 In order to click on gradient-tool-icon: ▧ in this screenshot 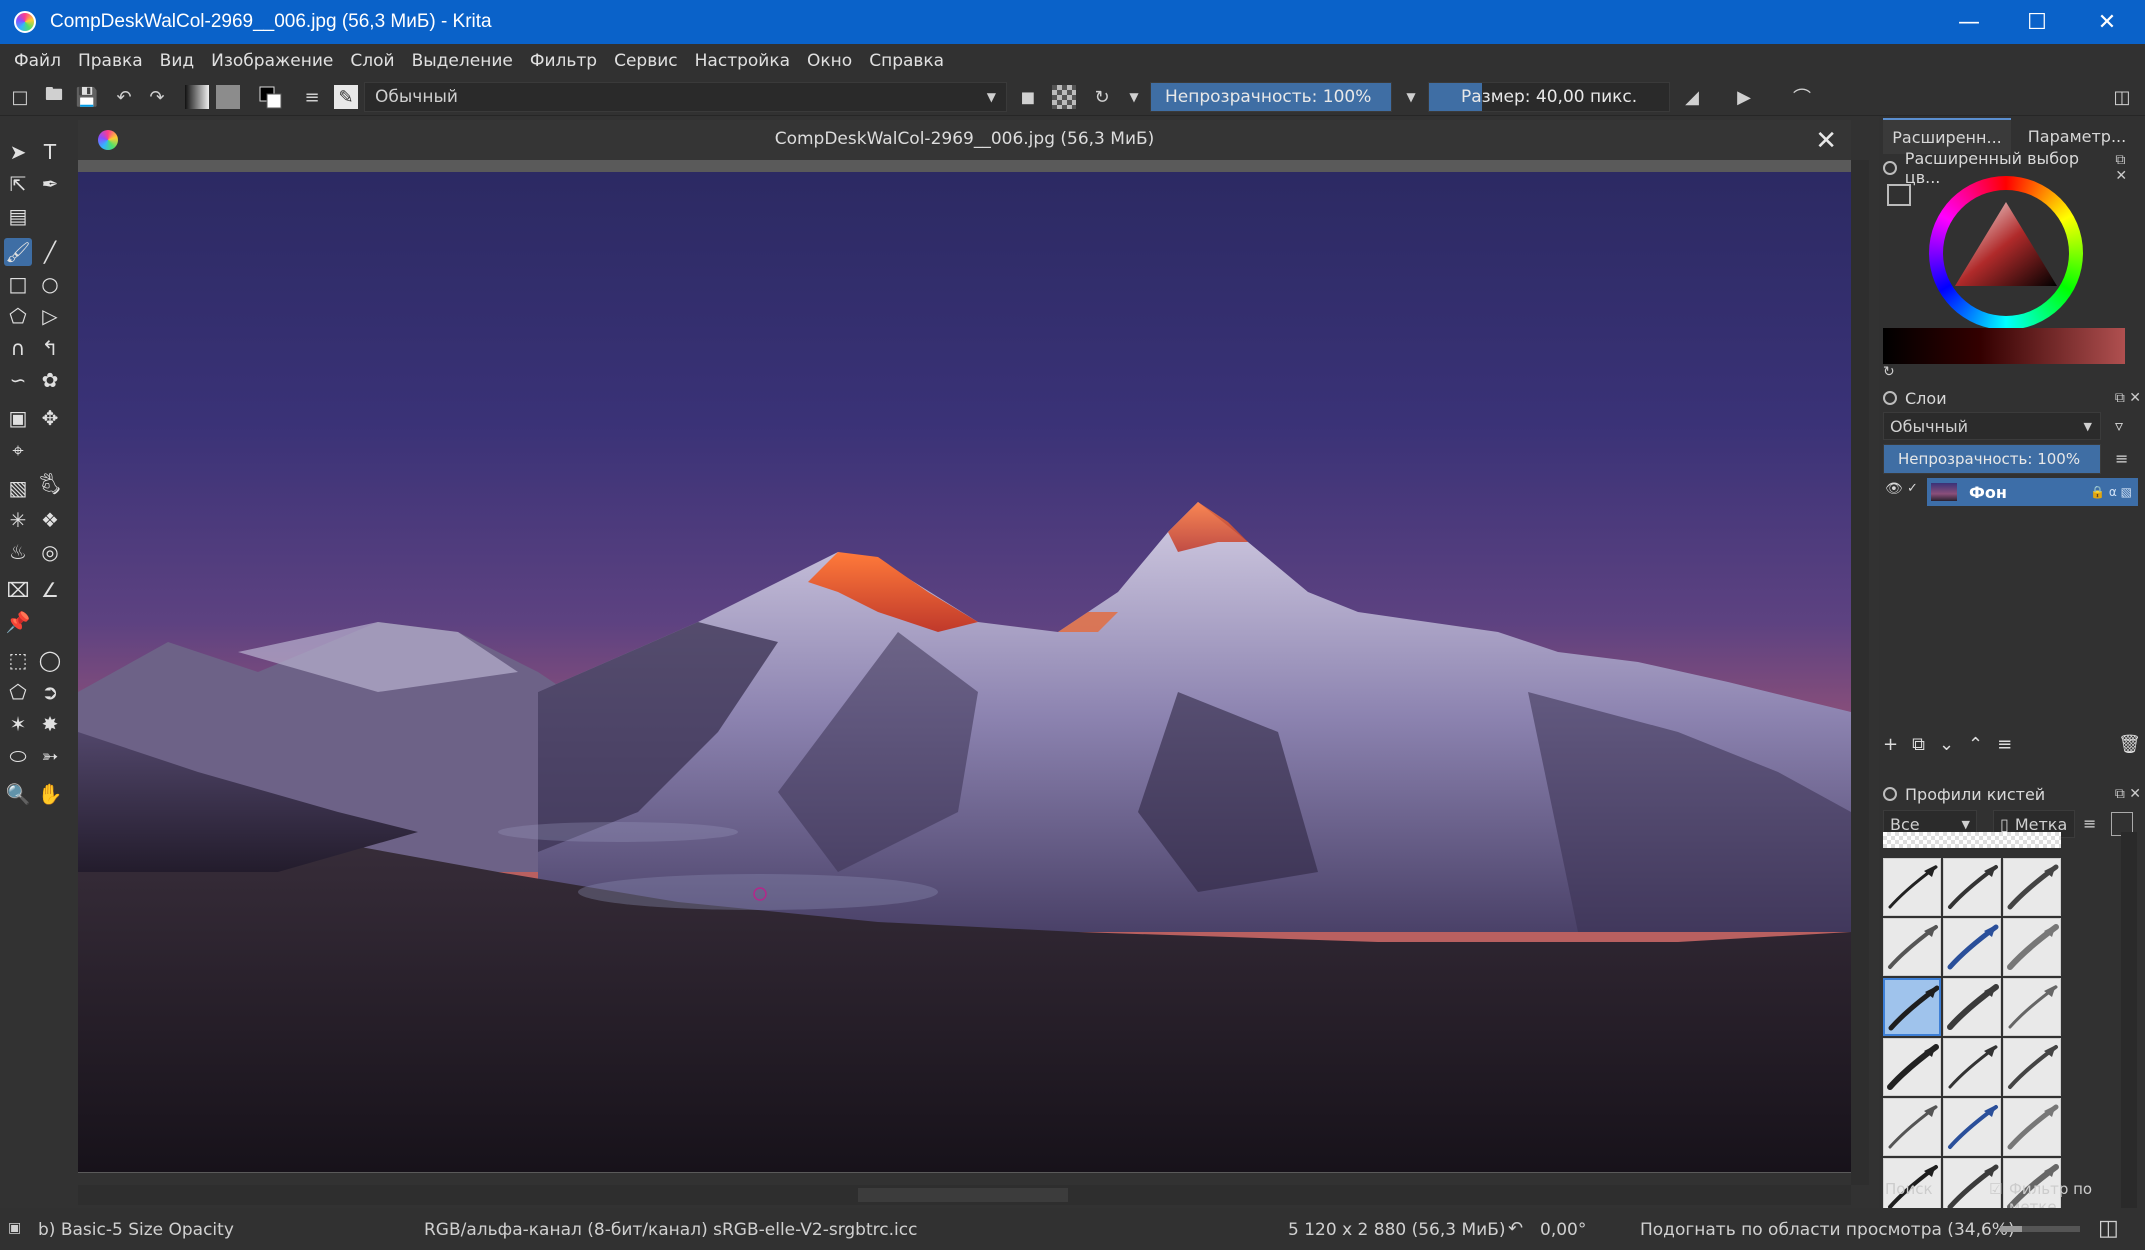, I will do `click(18, 488)`.